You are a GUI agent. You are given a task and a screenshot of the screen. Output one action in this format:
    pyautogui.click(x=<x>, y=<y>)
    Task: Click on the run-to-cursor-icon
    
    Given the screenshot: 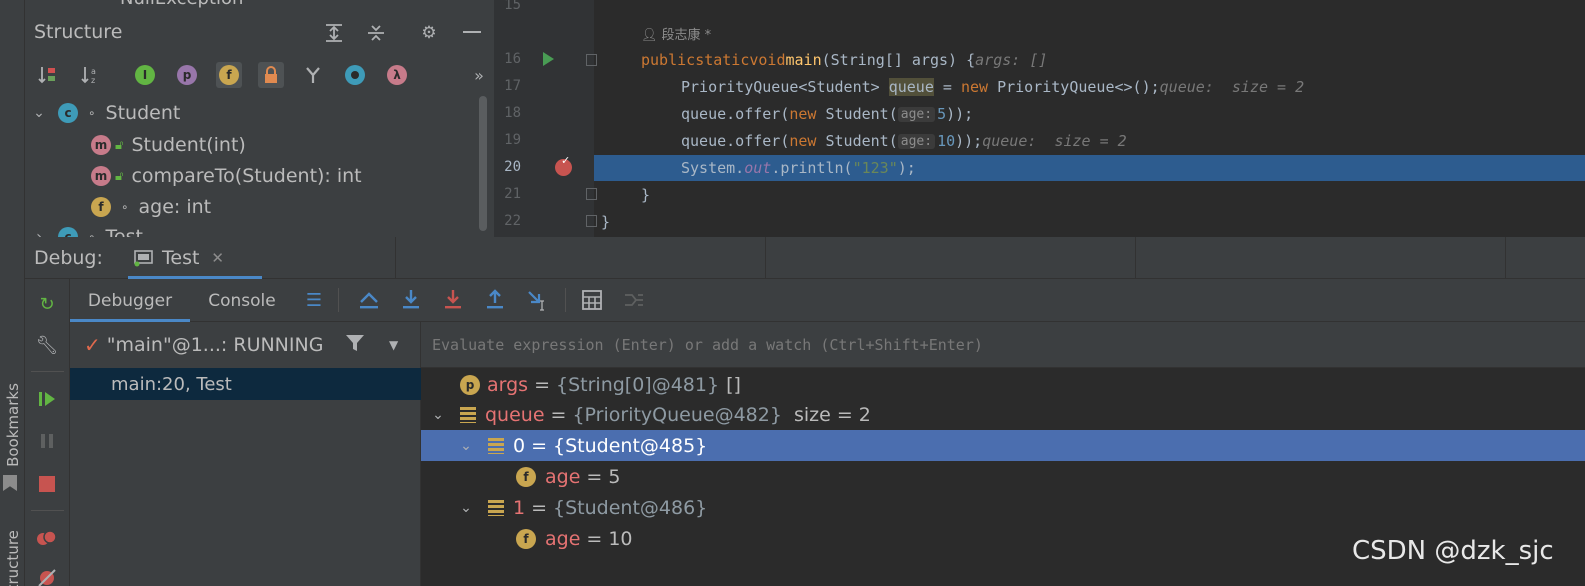 What is the action you would take?
    pyautogui.click(x=538, y=300)
    